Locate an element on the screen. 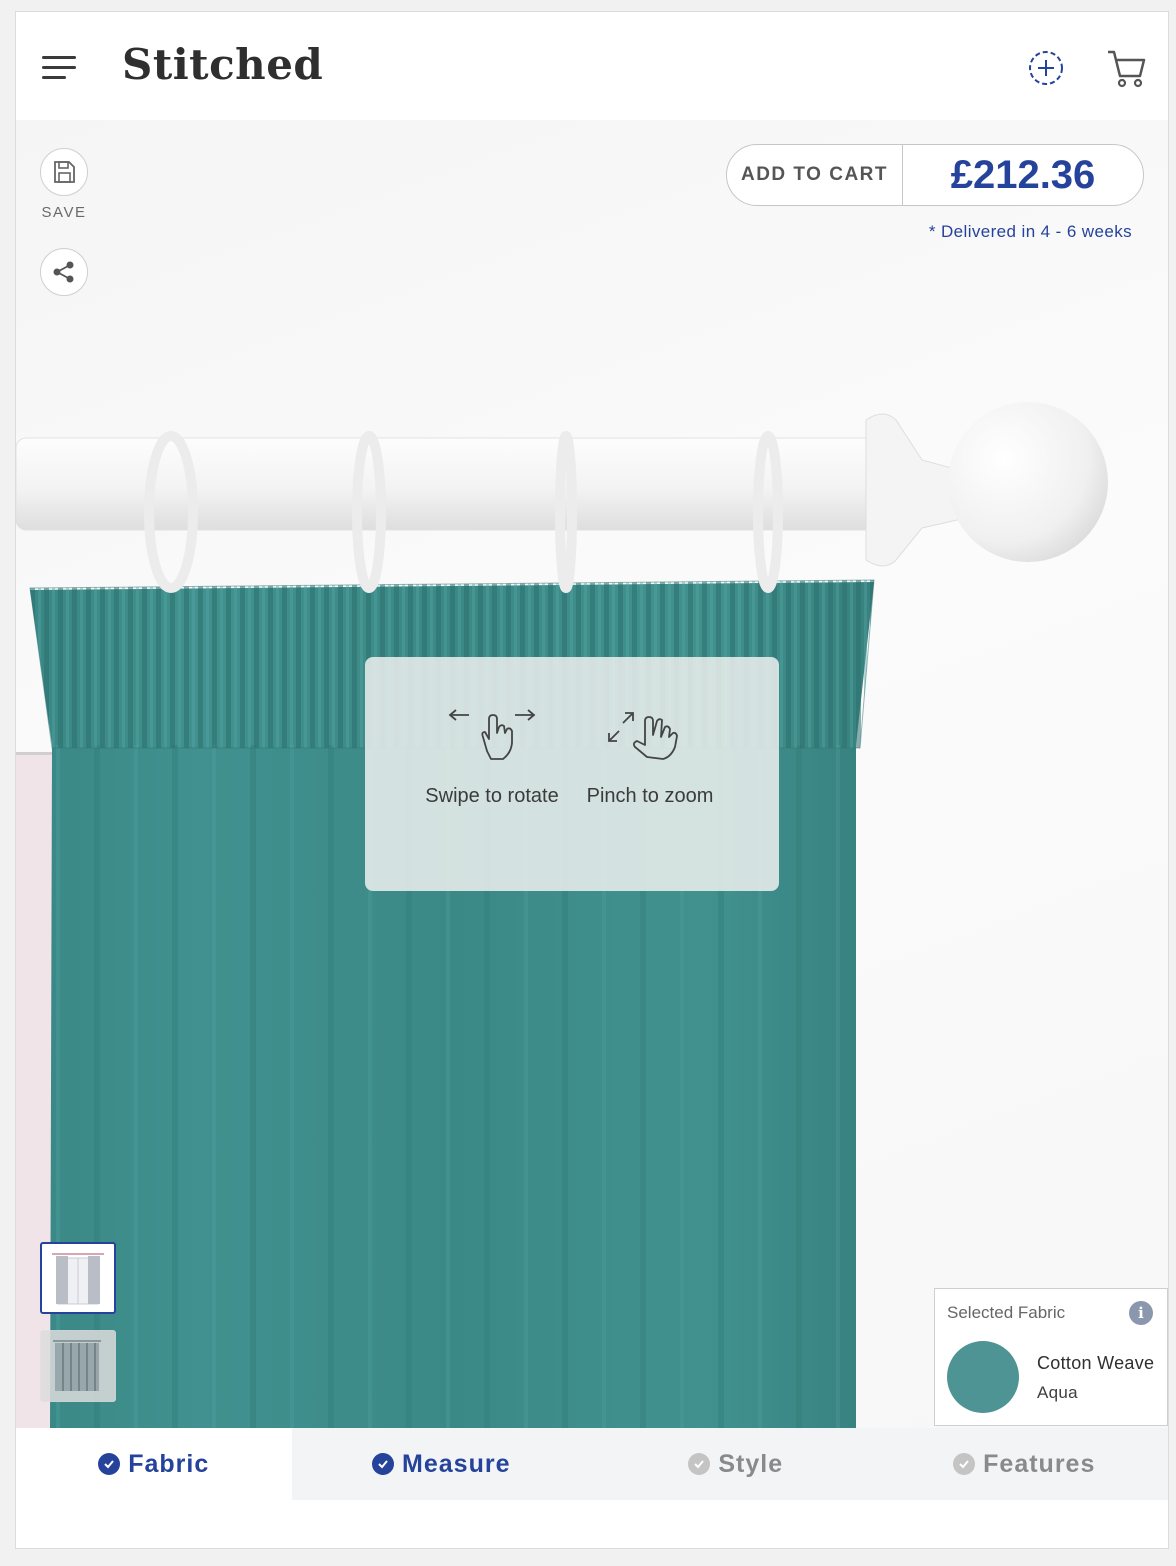 The image size is (1176, 1566). cart-price-group: ADD TO CART £212.36 is located at coordinates (935, 175).